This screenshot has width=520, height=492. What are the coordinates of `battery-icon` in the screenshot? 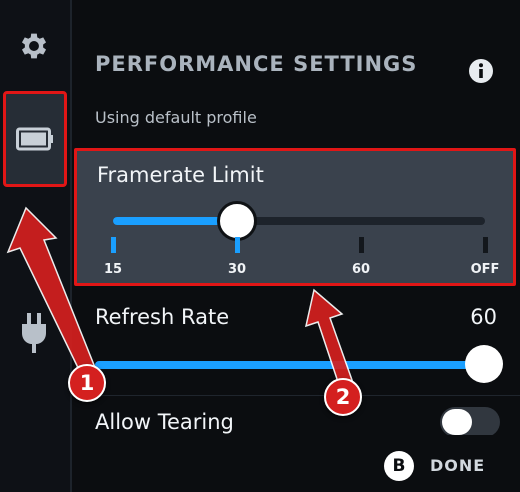 It's located at (34, 139).